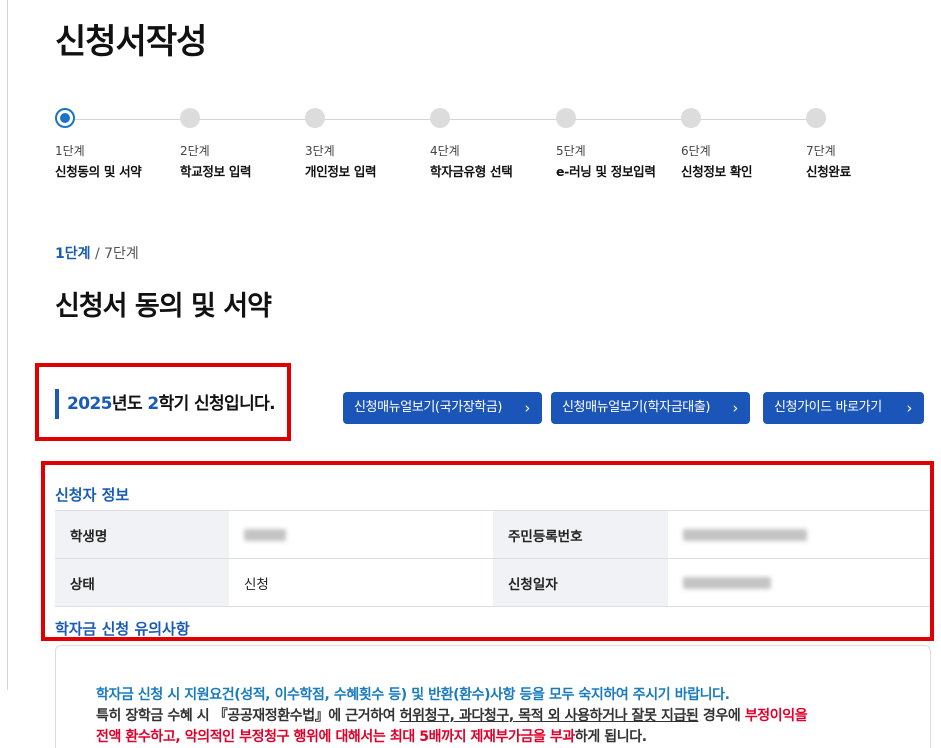  Describe the element at coordinates (361, 582) in the screenshot. I see `status-value: 신청` at that location.